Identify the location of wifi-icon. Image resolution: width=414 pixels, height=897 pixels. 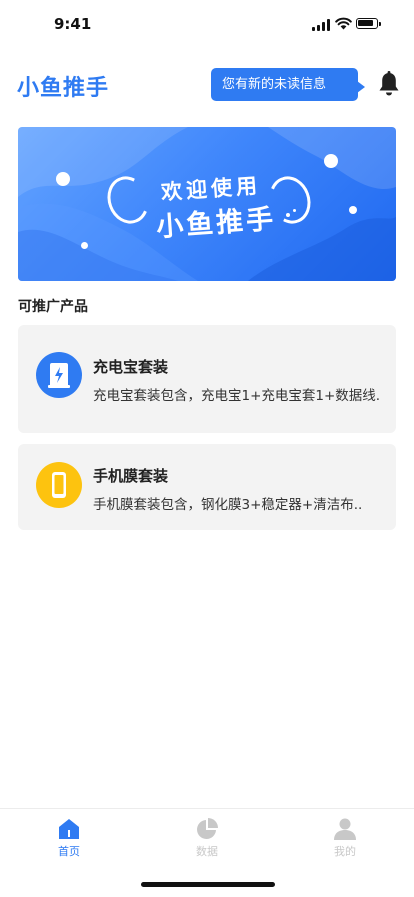
(343, 23).